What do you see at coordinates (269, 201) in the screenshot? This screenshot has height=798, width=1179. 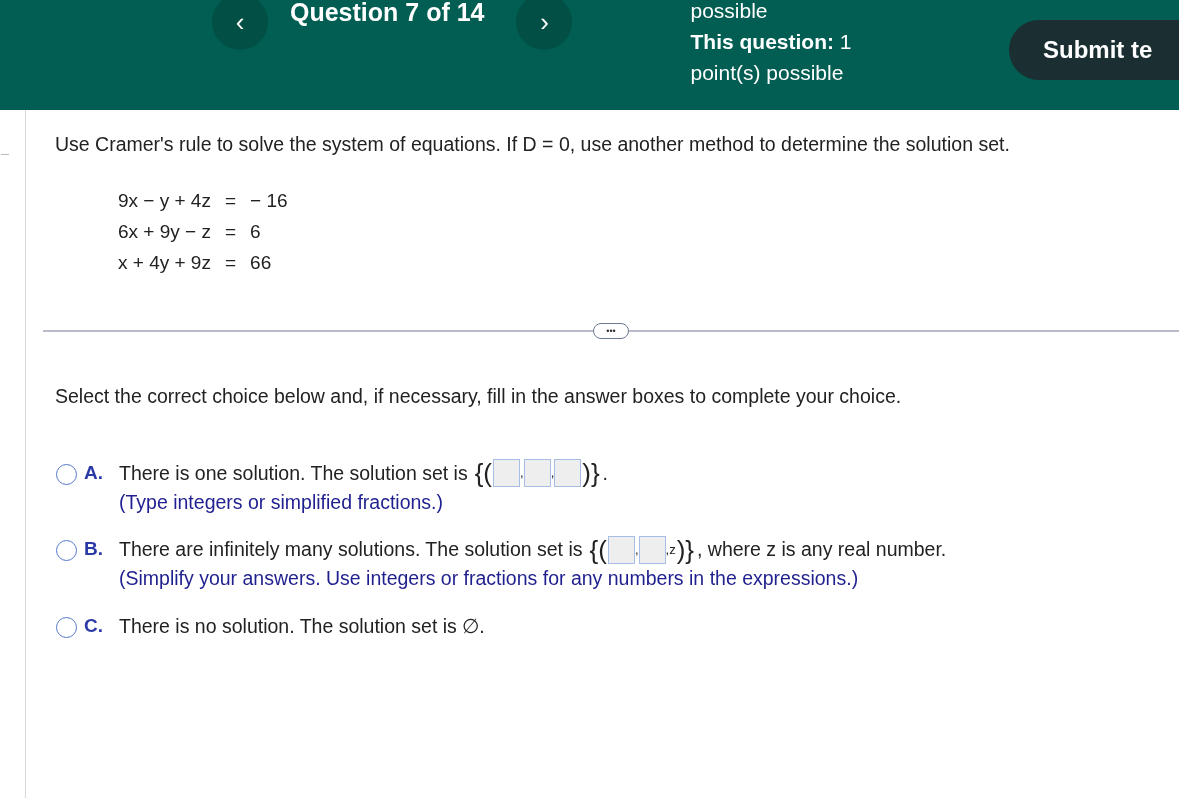 I see `equation-right-side: − 16` at bounding box center [269, 201].